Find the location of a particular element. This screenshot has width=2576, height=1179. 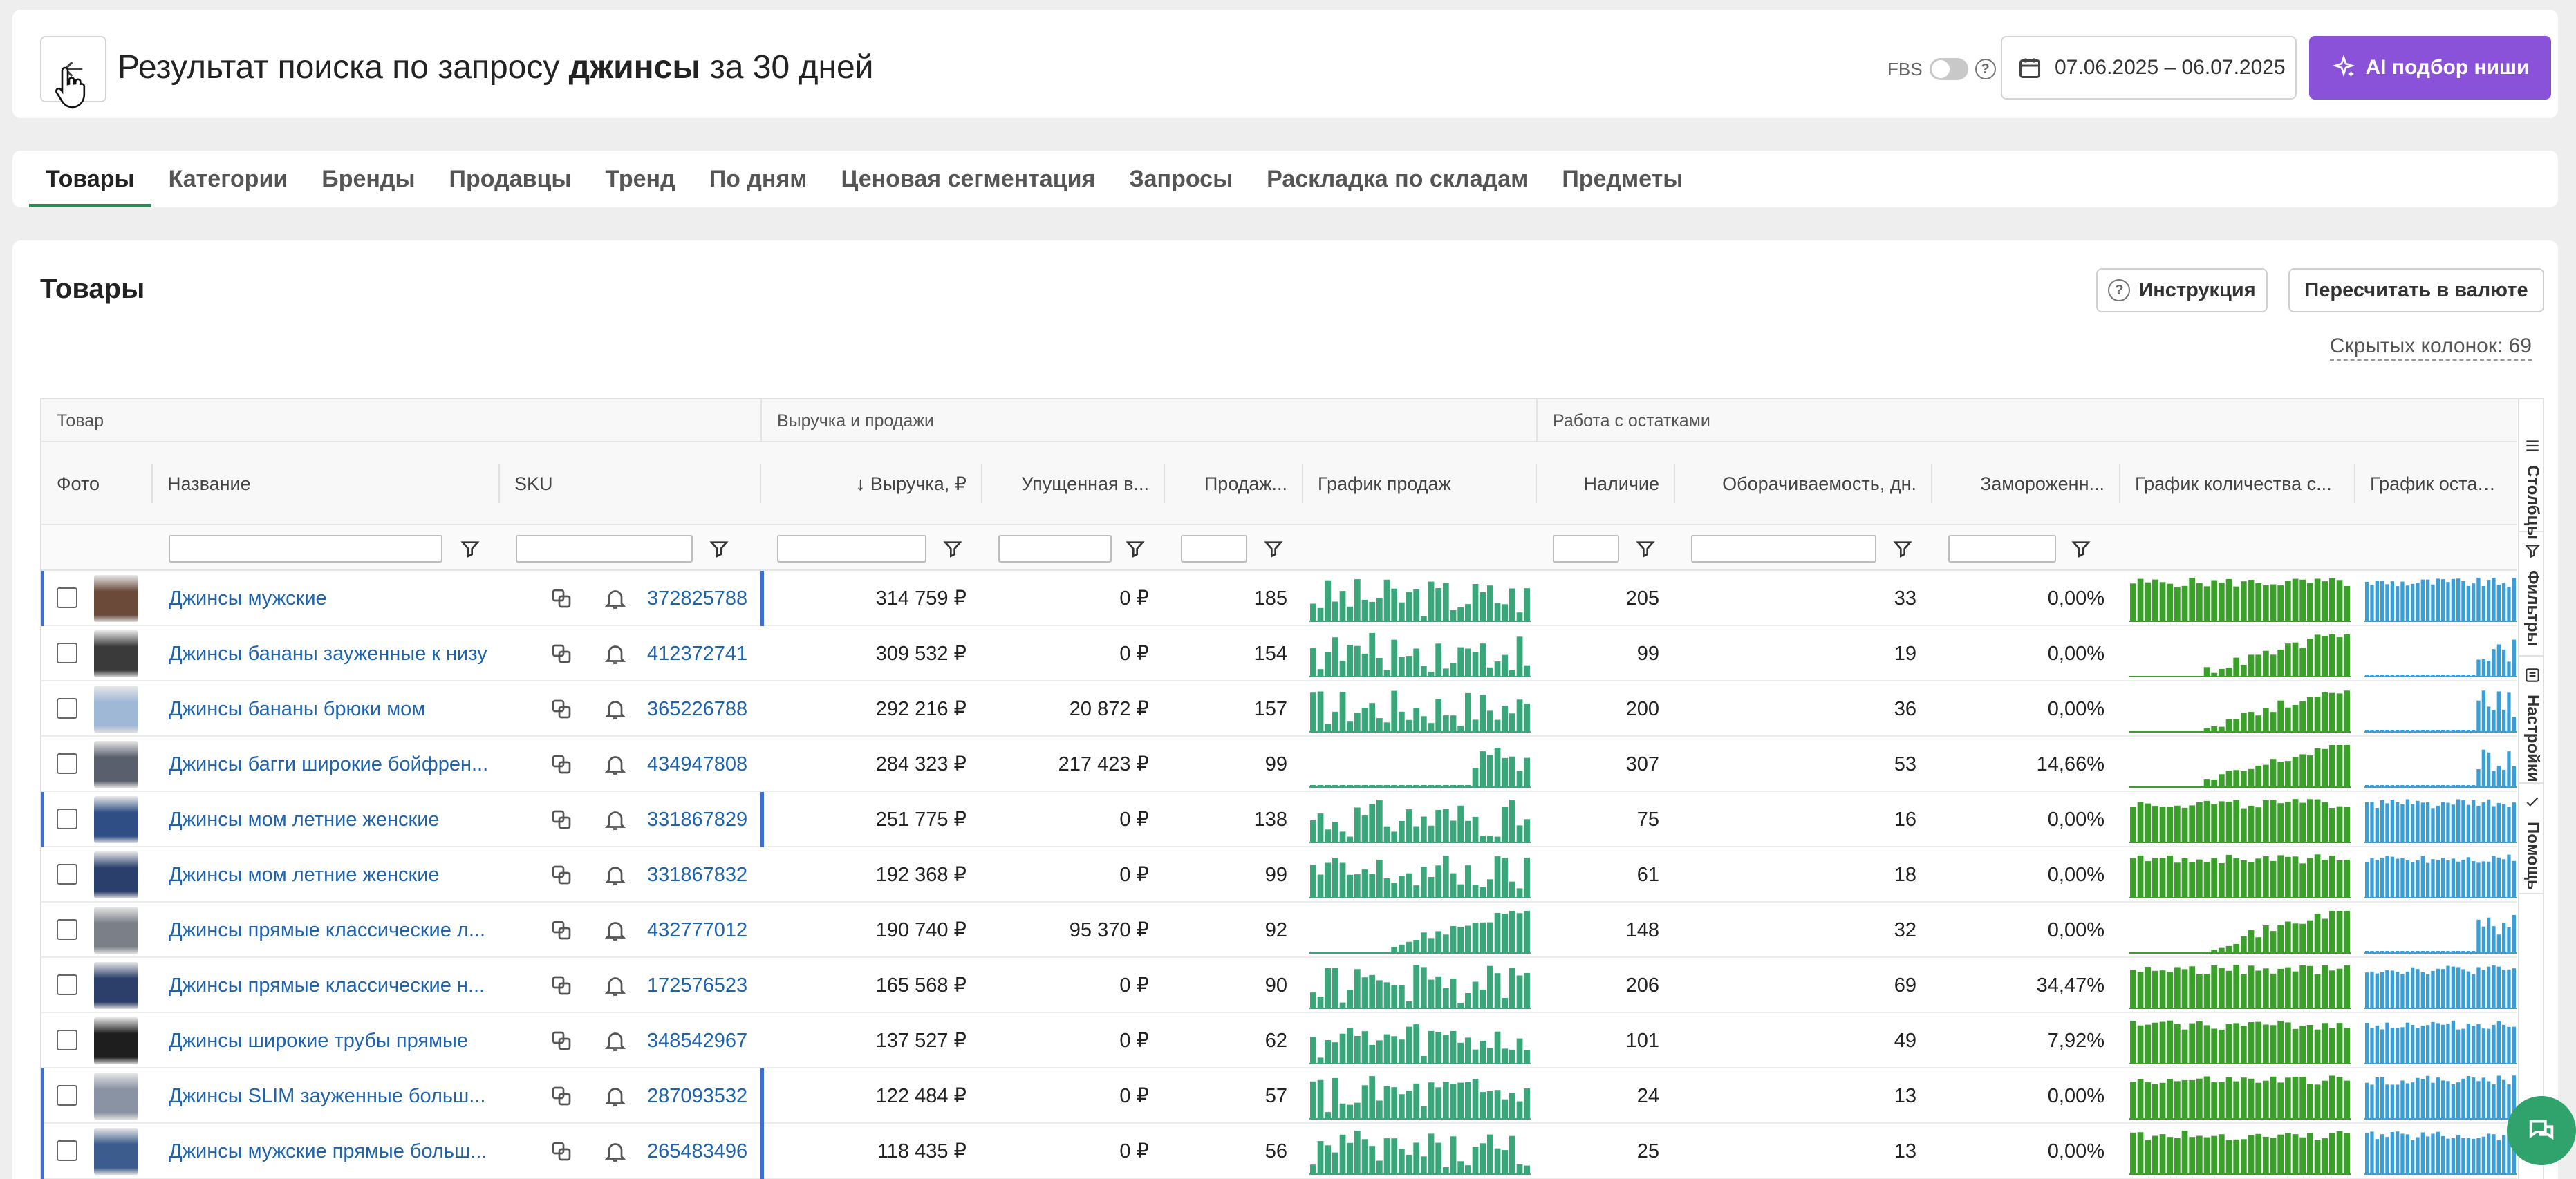

product-name-link: Джинсы широкие трубы прямые is located at coordinates (334, 1040).